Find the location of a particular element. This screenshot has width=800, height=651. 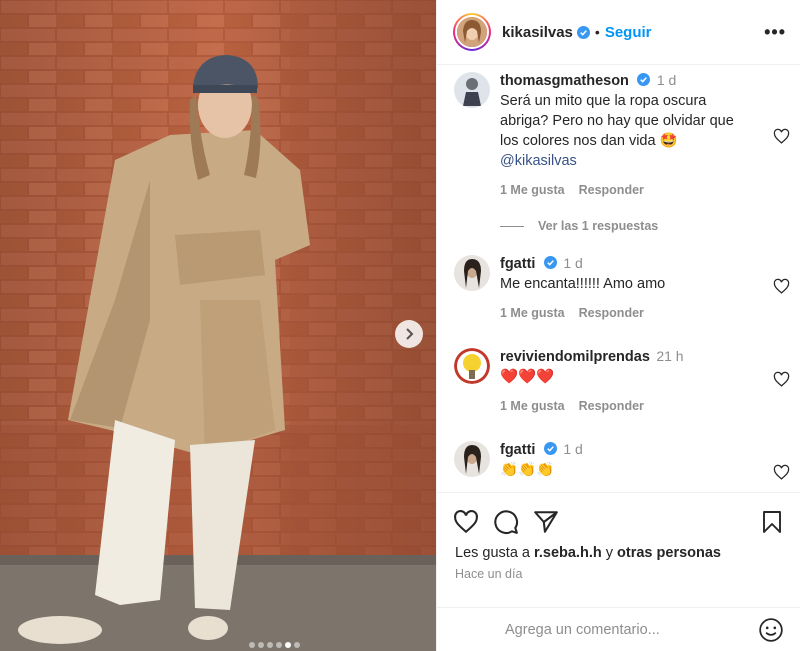

author-avatar is located at coordinates (472, 32).